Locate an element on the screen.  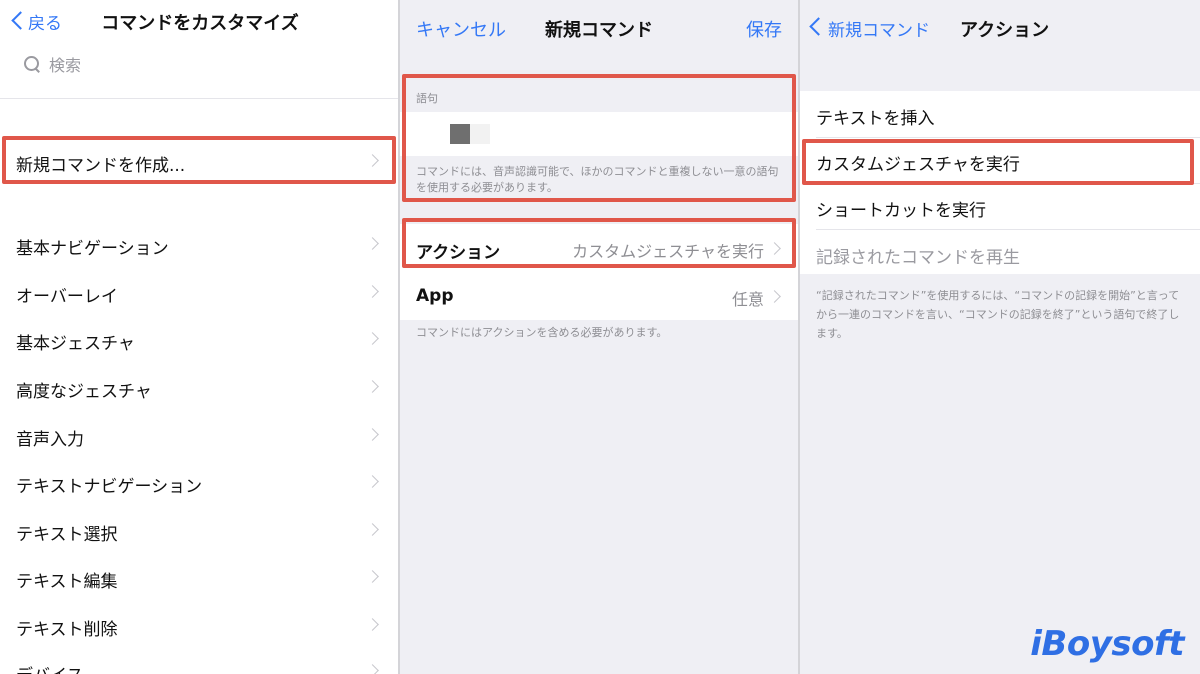
list-item-play-recorded-commands: 記録されたコマンドを再生 is located at coordinates (1000, 253).